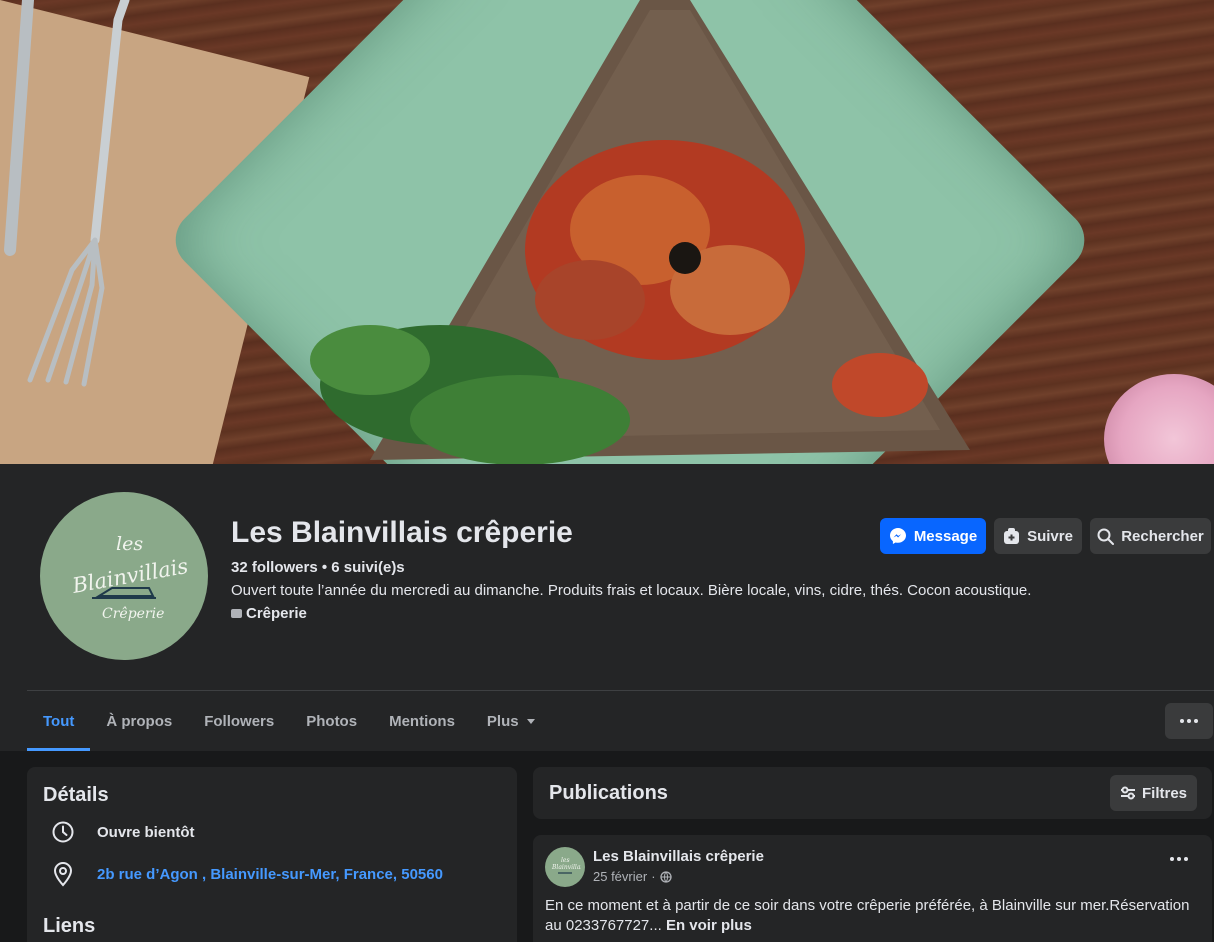 This screenshot has height=942, width=1214. I want to click on creperie-logo: les Blainvillais Crêperie, so click(130, 577).